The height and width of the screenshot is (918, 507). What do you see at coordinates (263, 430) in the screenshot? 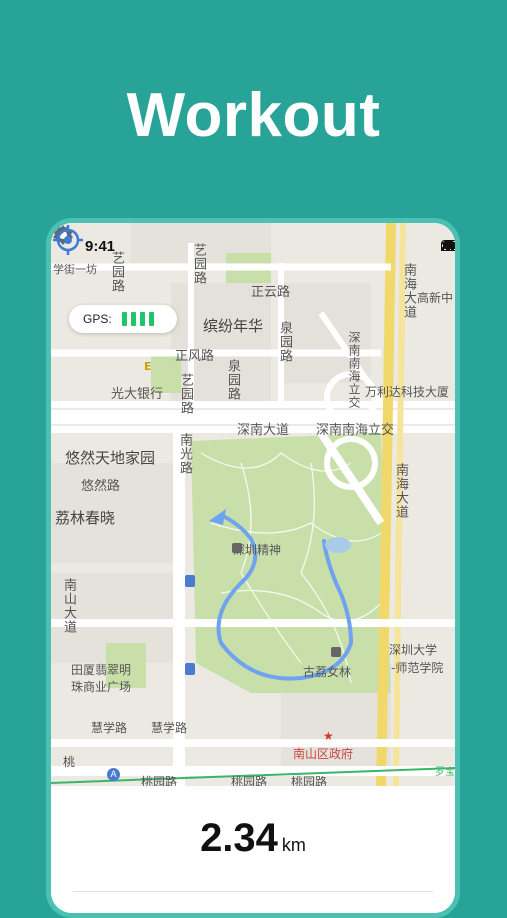
I see `map-label: 深南大道` at bounding box center [263, 430].